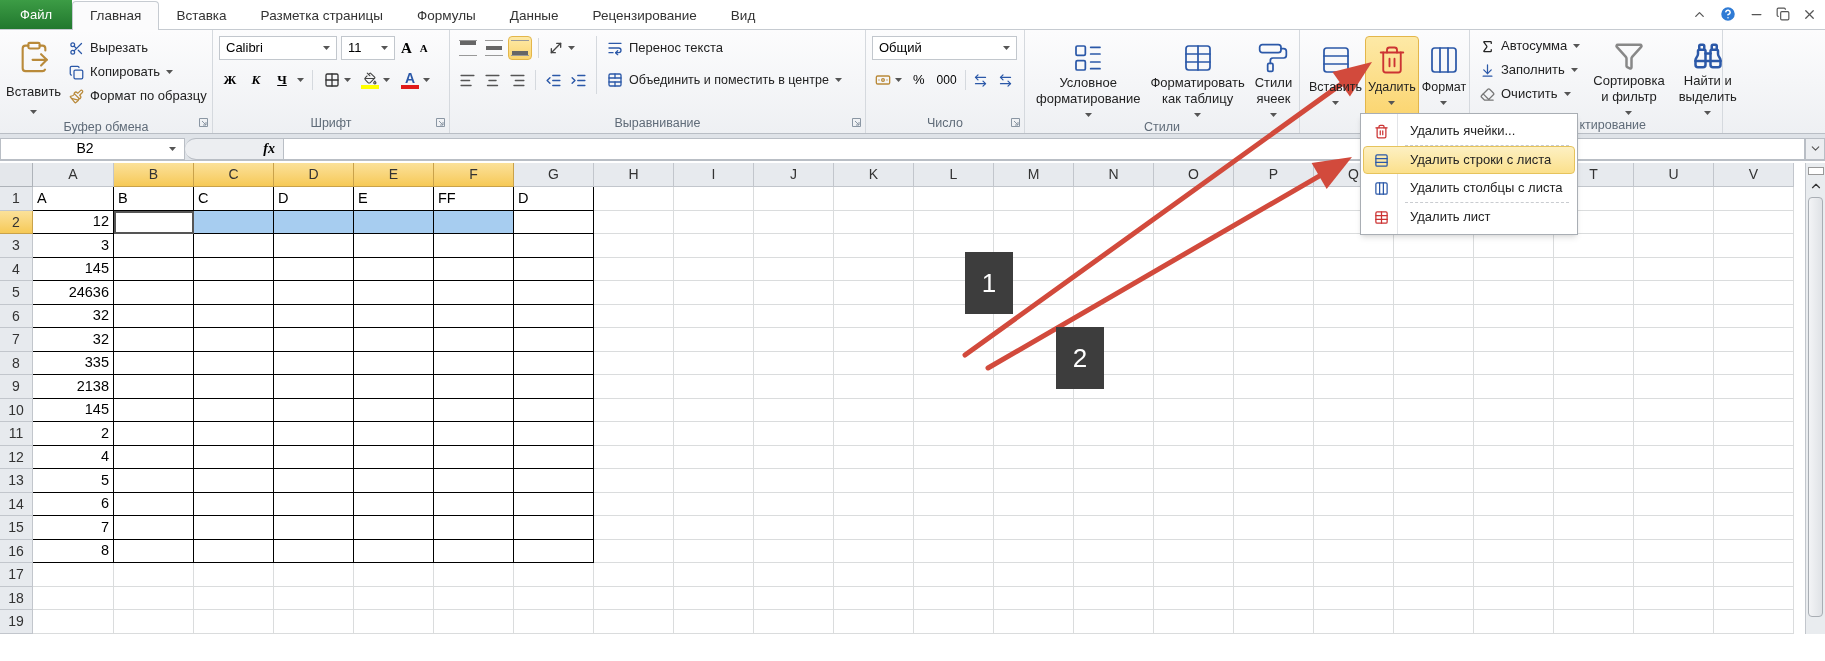 Image resolution: width=1825 pixels, height=661 pixels. Describe the element at coordinates (106, 127) in the screenshot. I see `group-label: Буфер обмена` at that location.